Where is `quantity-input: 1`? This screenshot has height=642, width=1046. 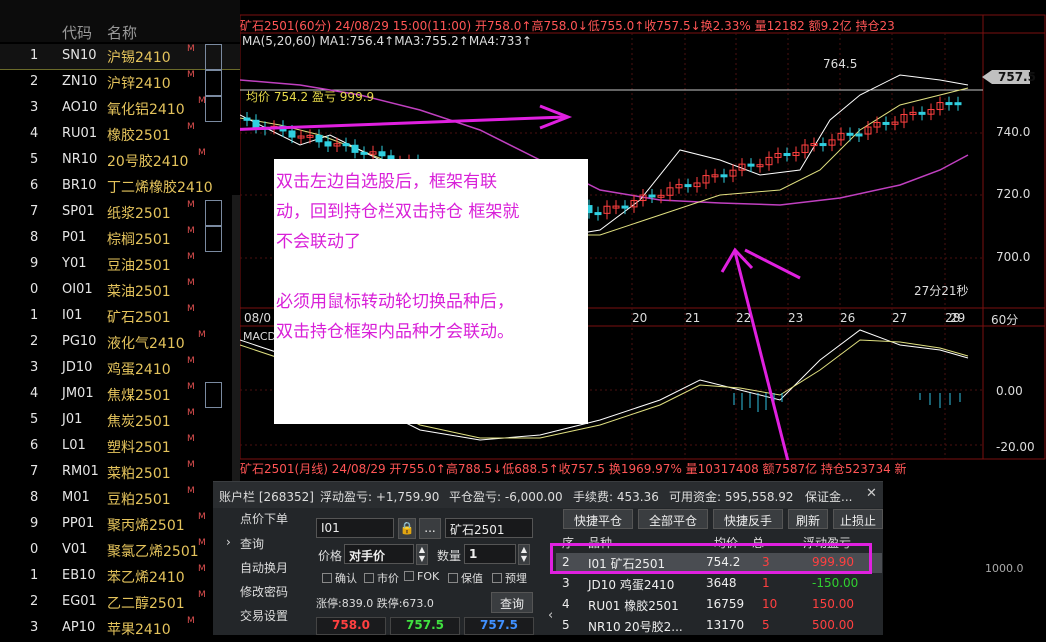
quantity-input: 1 is located at coordinates (490, 554).